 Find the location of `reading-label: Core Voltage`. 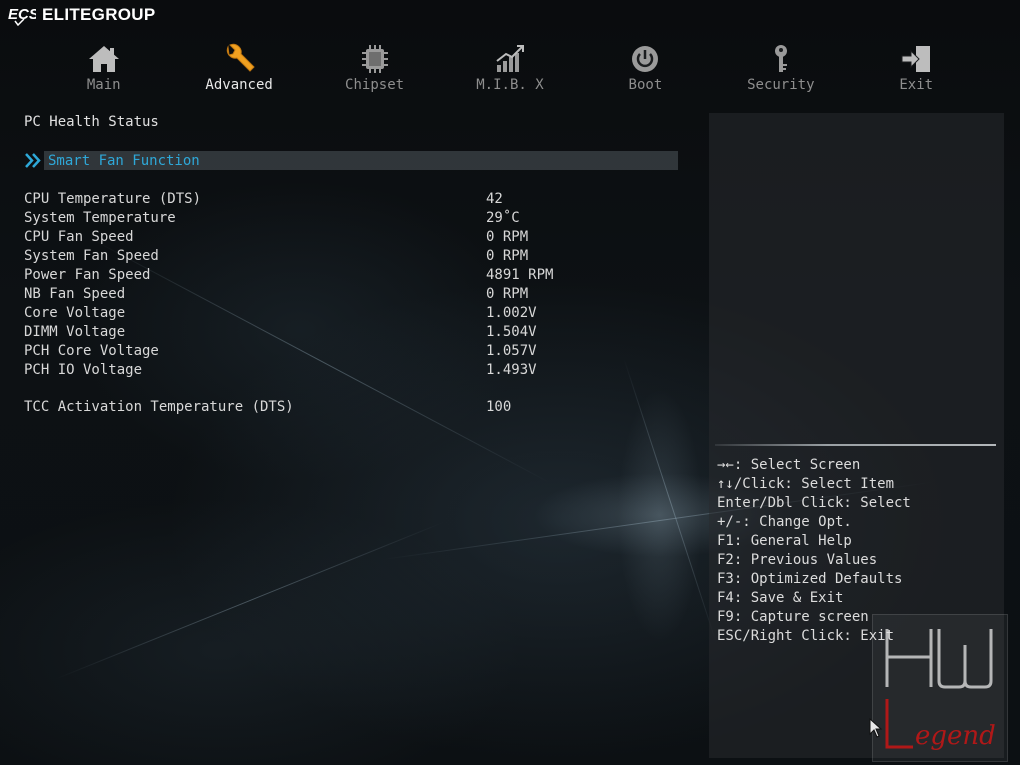

reading-label: Core Voltage is located at coordinates (75, 313).